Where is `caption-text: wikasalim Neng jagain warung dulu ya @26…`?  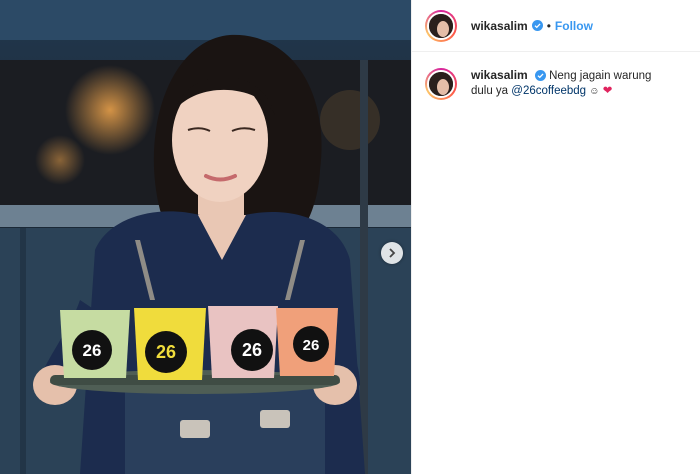
caption-text: wikasalim Neng jagain warung dulu ya @26… is located at coordinates (566, 84).